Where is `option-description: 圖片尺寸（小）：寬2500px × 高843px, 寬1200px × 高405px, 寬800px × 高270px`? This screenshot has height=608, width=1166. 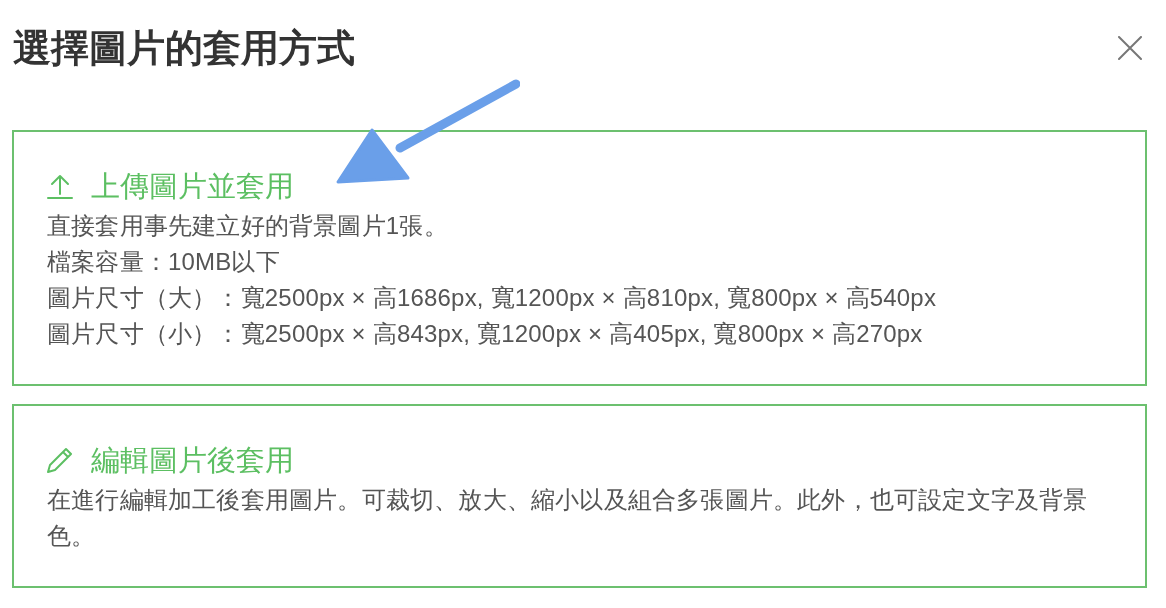
option-description: 圖片尺寸（小）：寬2500px × 高843px, 寬1200px × 高405px, 寬800px × 高270px is located at coordinates (485, 334).